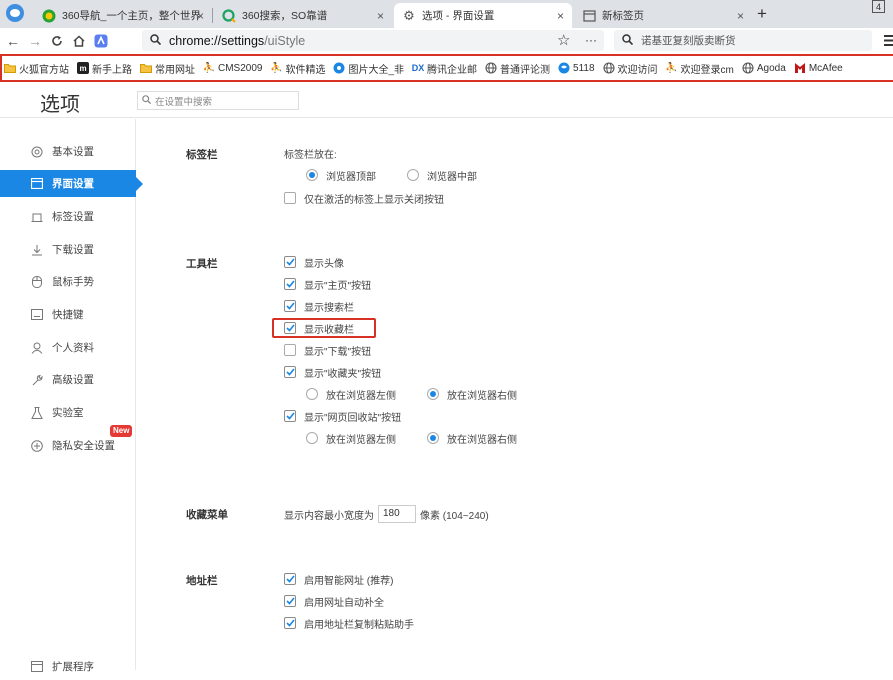 This screenshot has height=680, width=893. Describe the element at coordinates (184, 102) in the screenshot. I see `search-placeholder: 在设置中搜索` at that location.